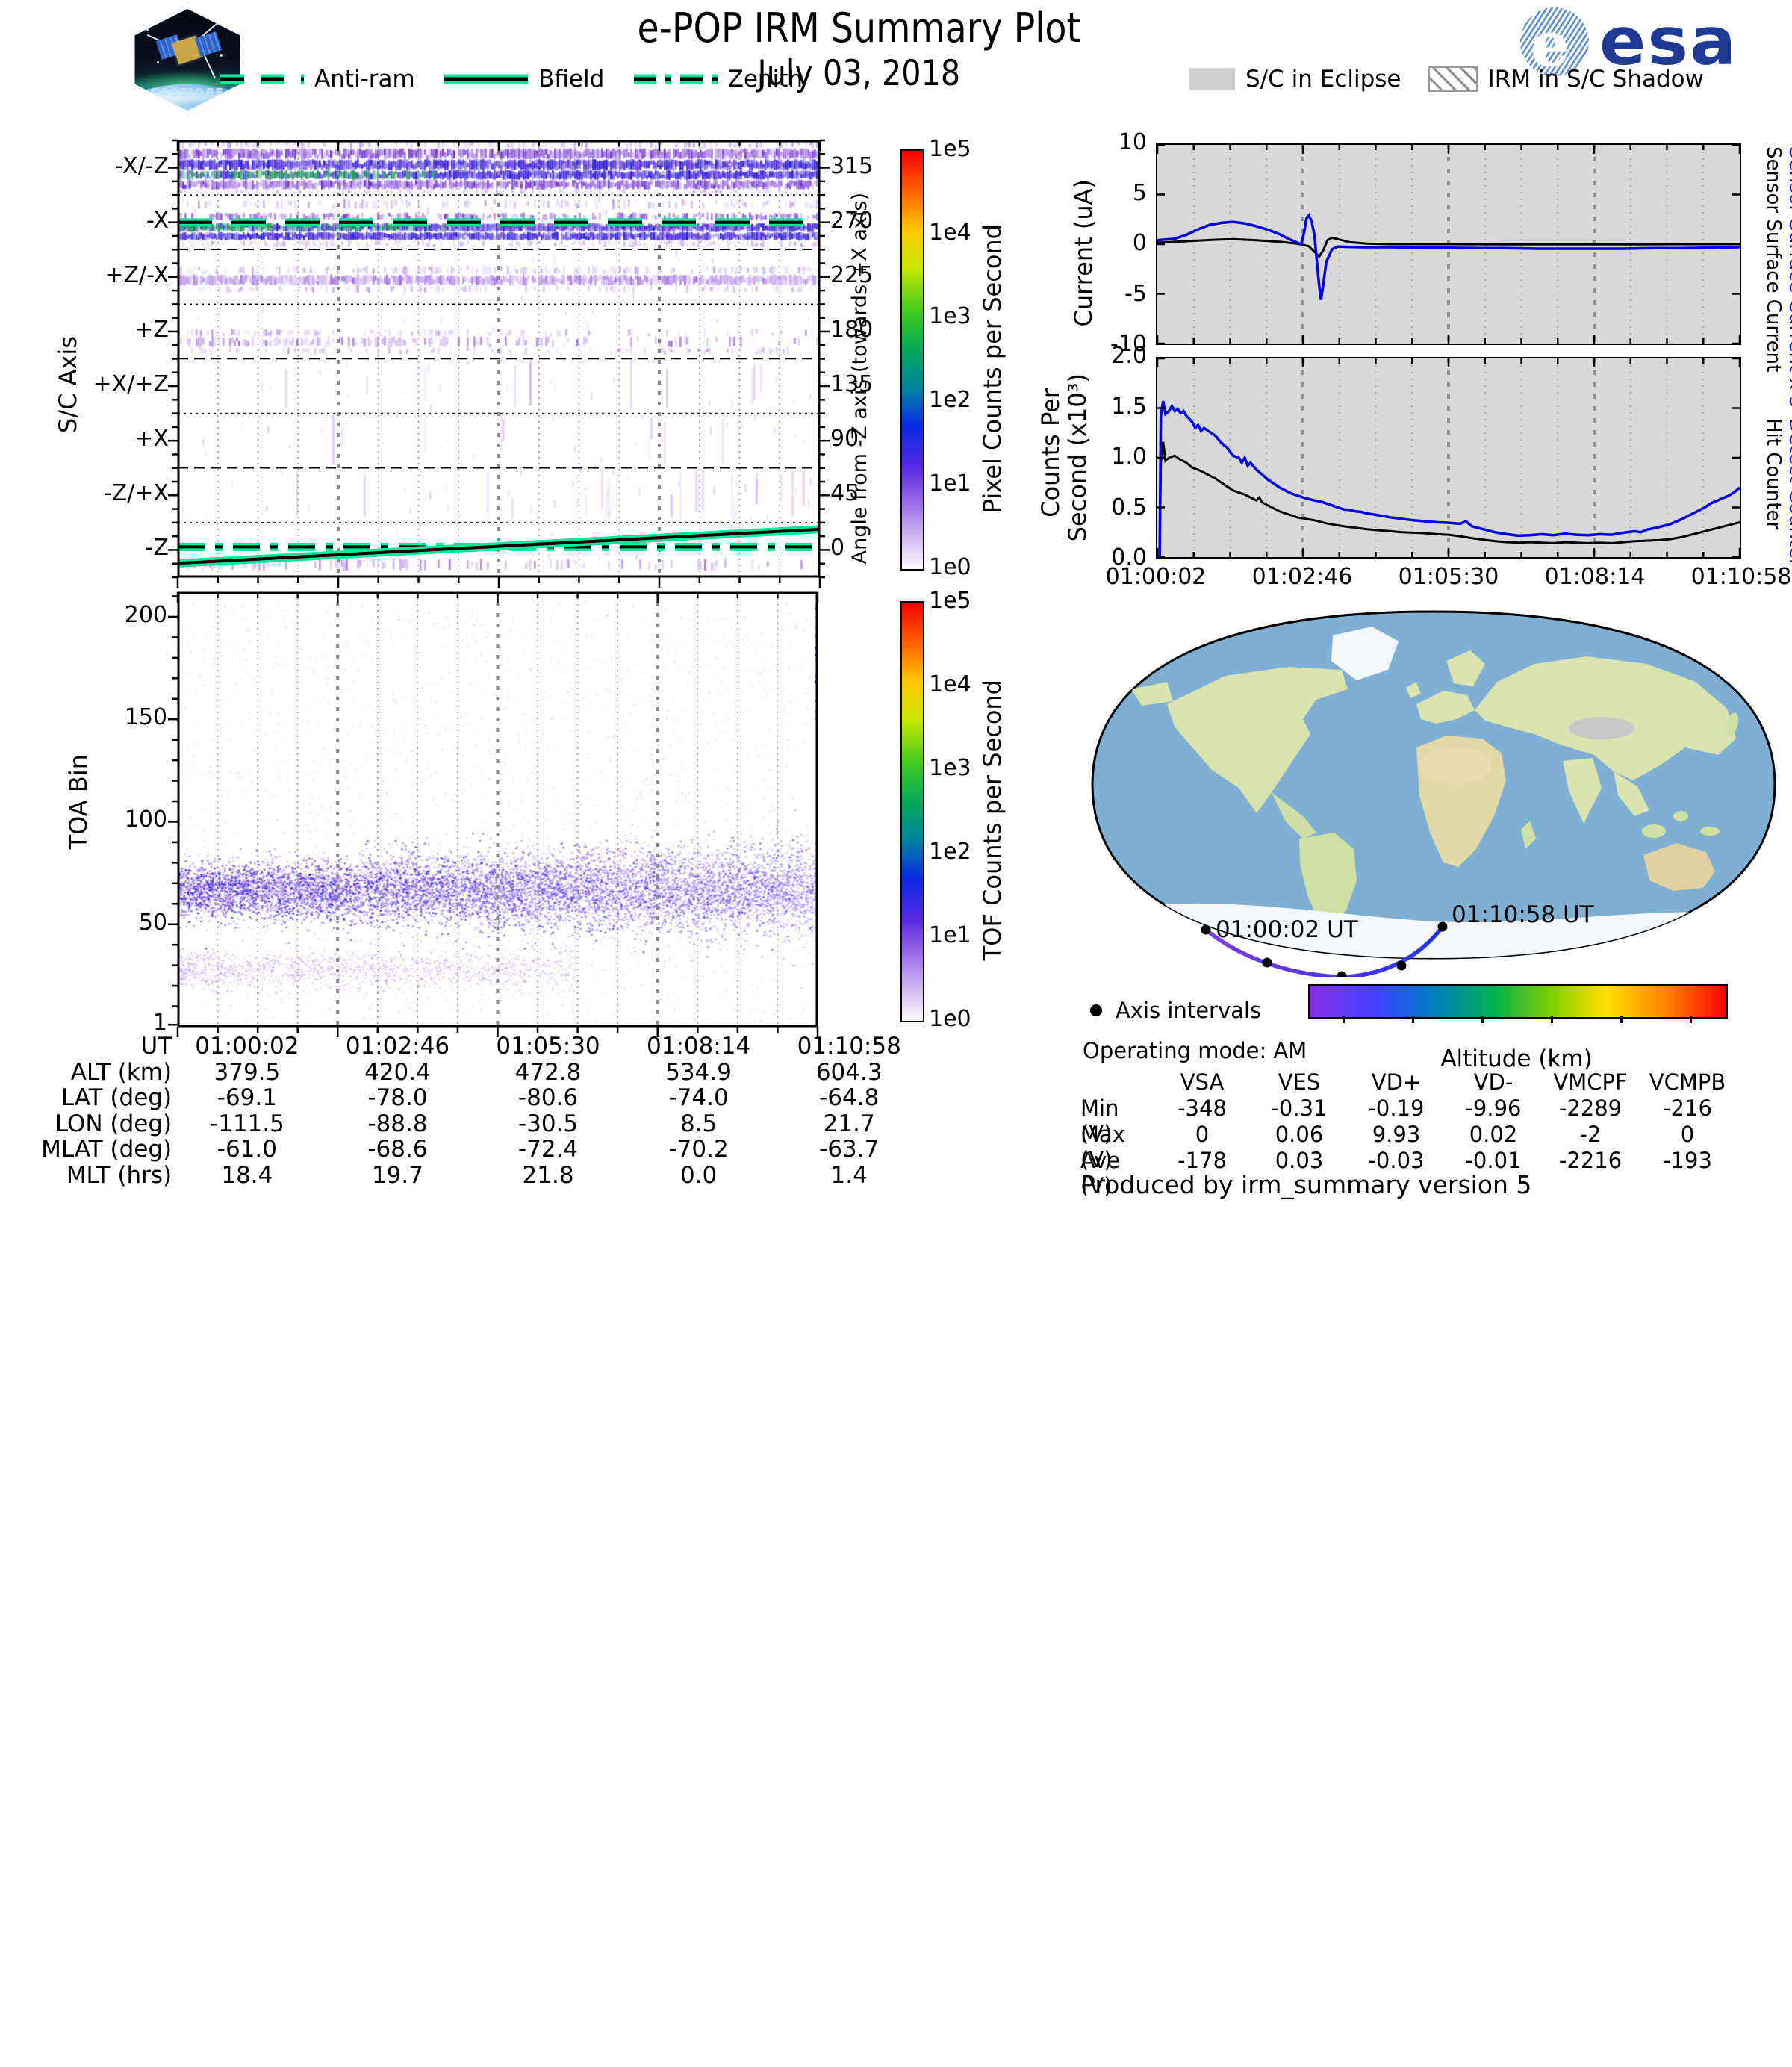 This screenshot has height=2067, width=1792. I want to click on sc-axis-overlay, so click(499, 364).